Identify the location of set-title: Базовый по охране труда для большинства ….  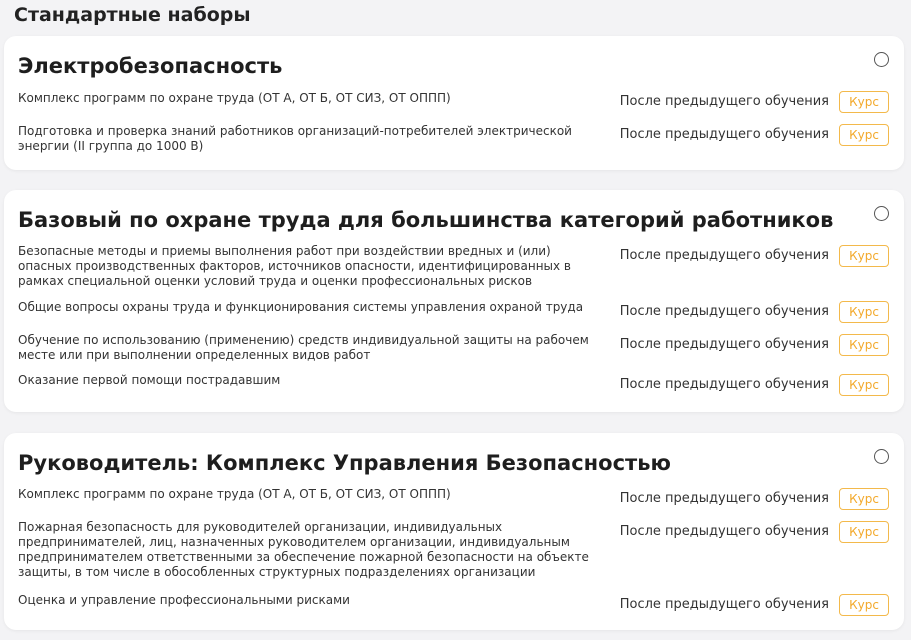
(426, 220).